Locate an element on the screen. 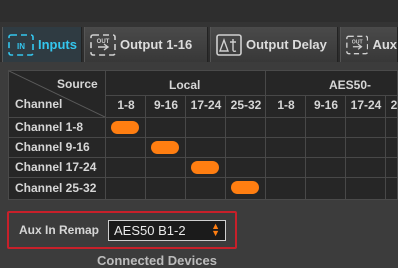 The image size is (398, 268). channel-header: Channel is located at coordinates (39, 104).